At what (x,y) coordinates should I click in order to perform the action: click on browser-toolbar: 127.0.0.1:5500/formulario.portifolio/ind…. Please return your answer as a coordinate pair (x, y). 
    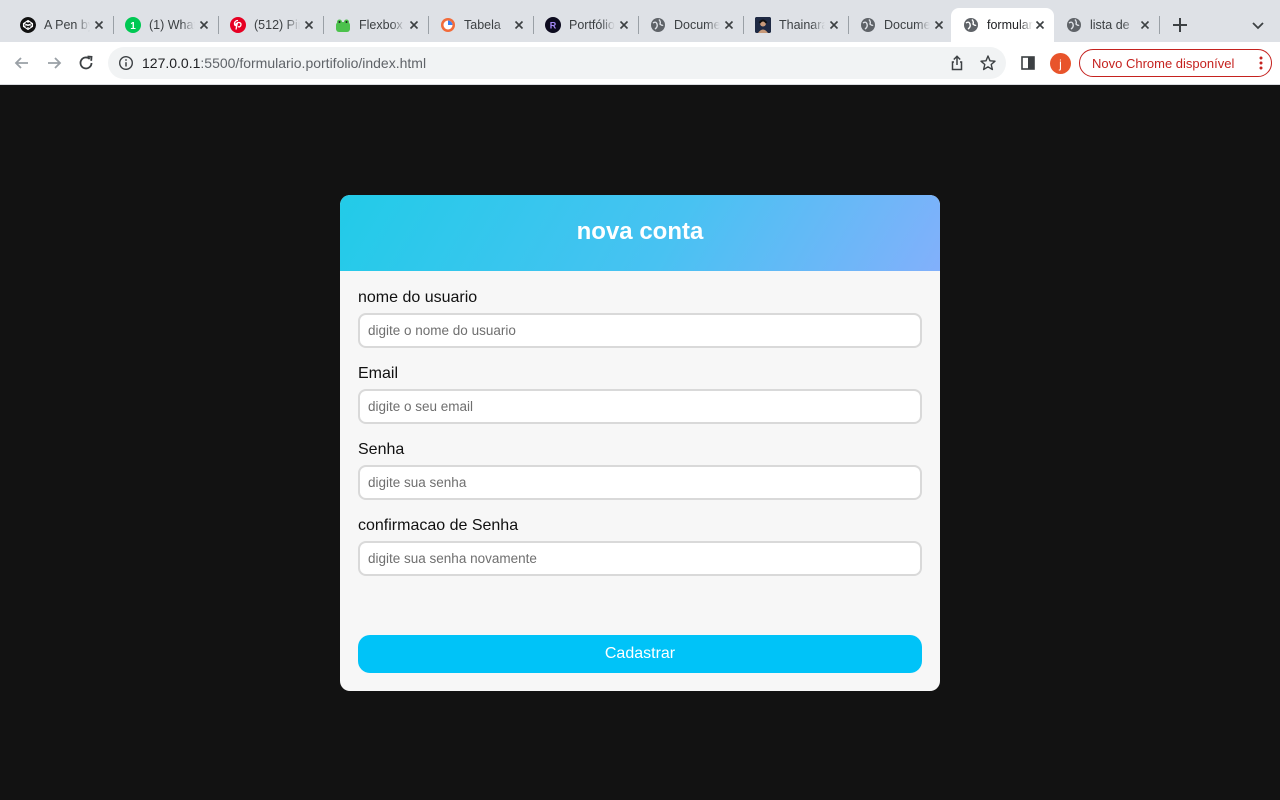
    Looking at the image, I should click on (640, 63).